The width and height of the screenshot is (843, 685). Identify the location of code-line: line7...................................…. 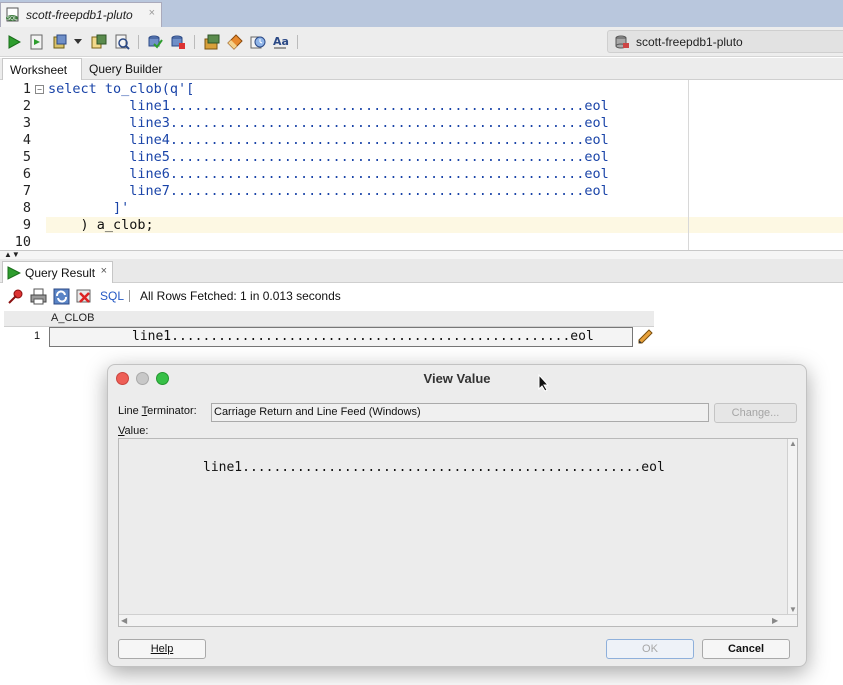
(328, 191).